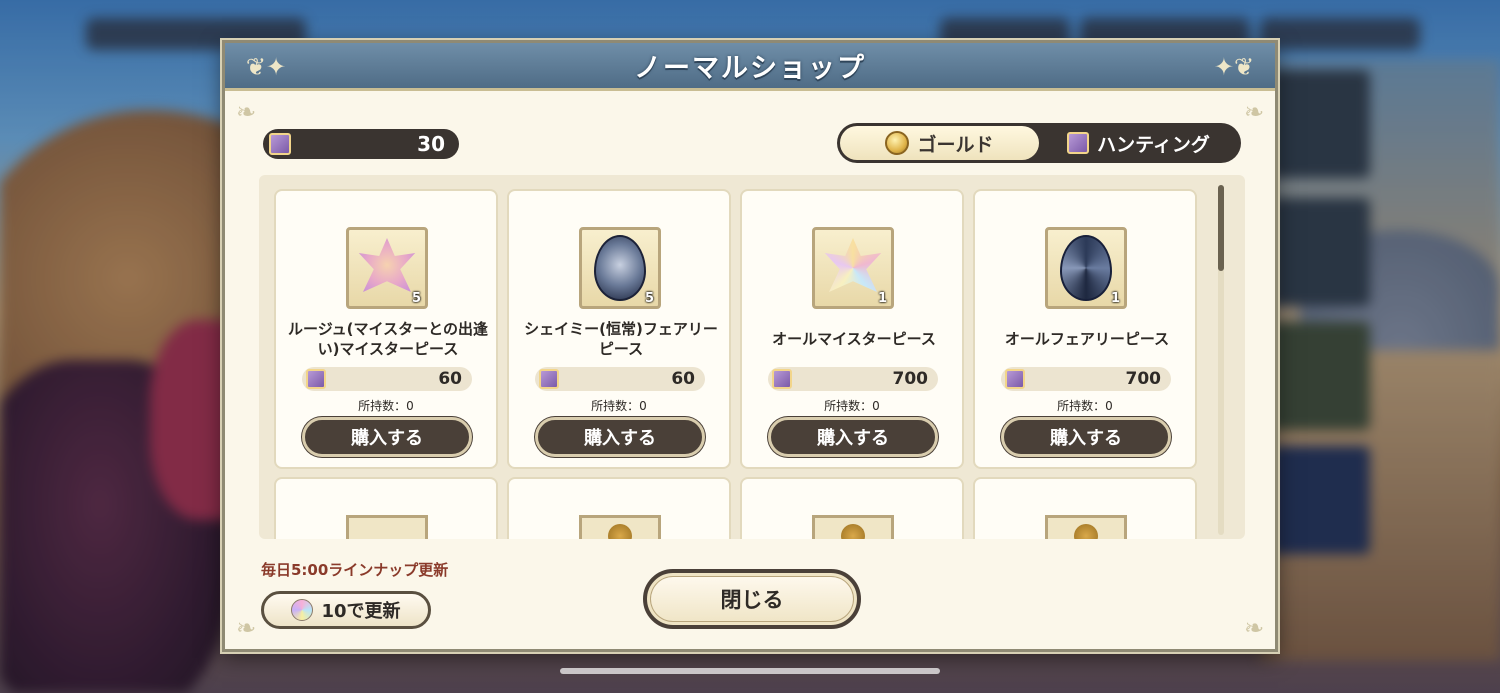 The image size is (1500, 693). I want to click on tab-gold-label: ゴールド, so click(955, 144).